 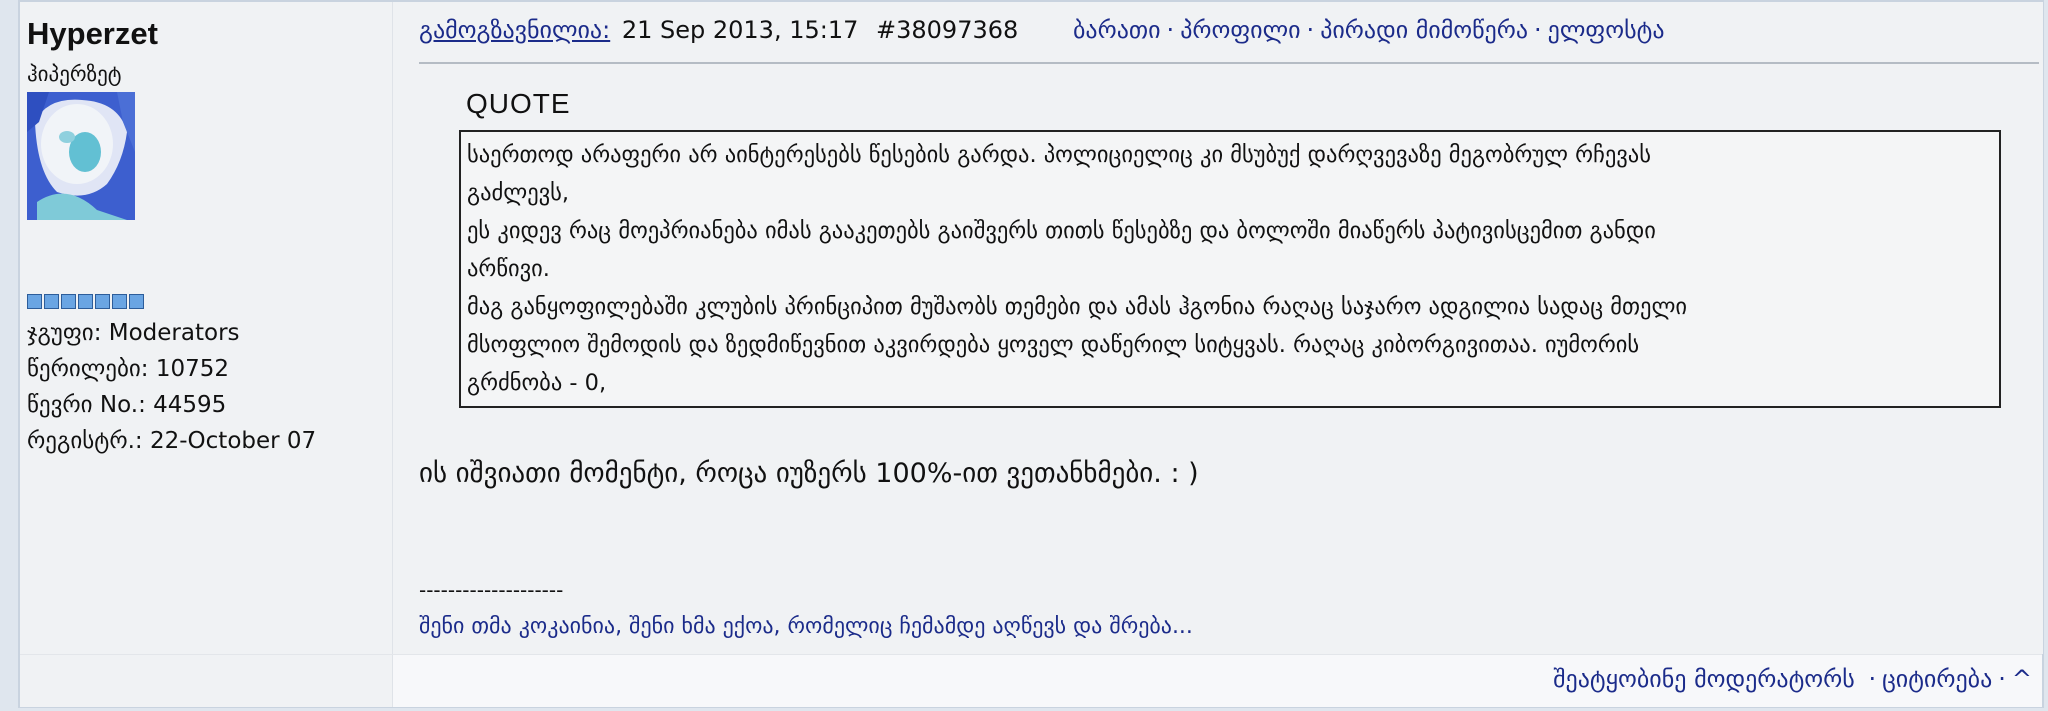 I want to click on quote-line: გრძნობა - 0,, so click(x=537, y=383).